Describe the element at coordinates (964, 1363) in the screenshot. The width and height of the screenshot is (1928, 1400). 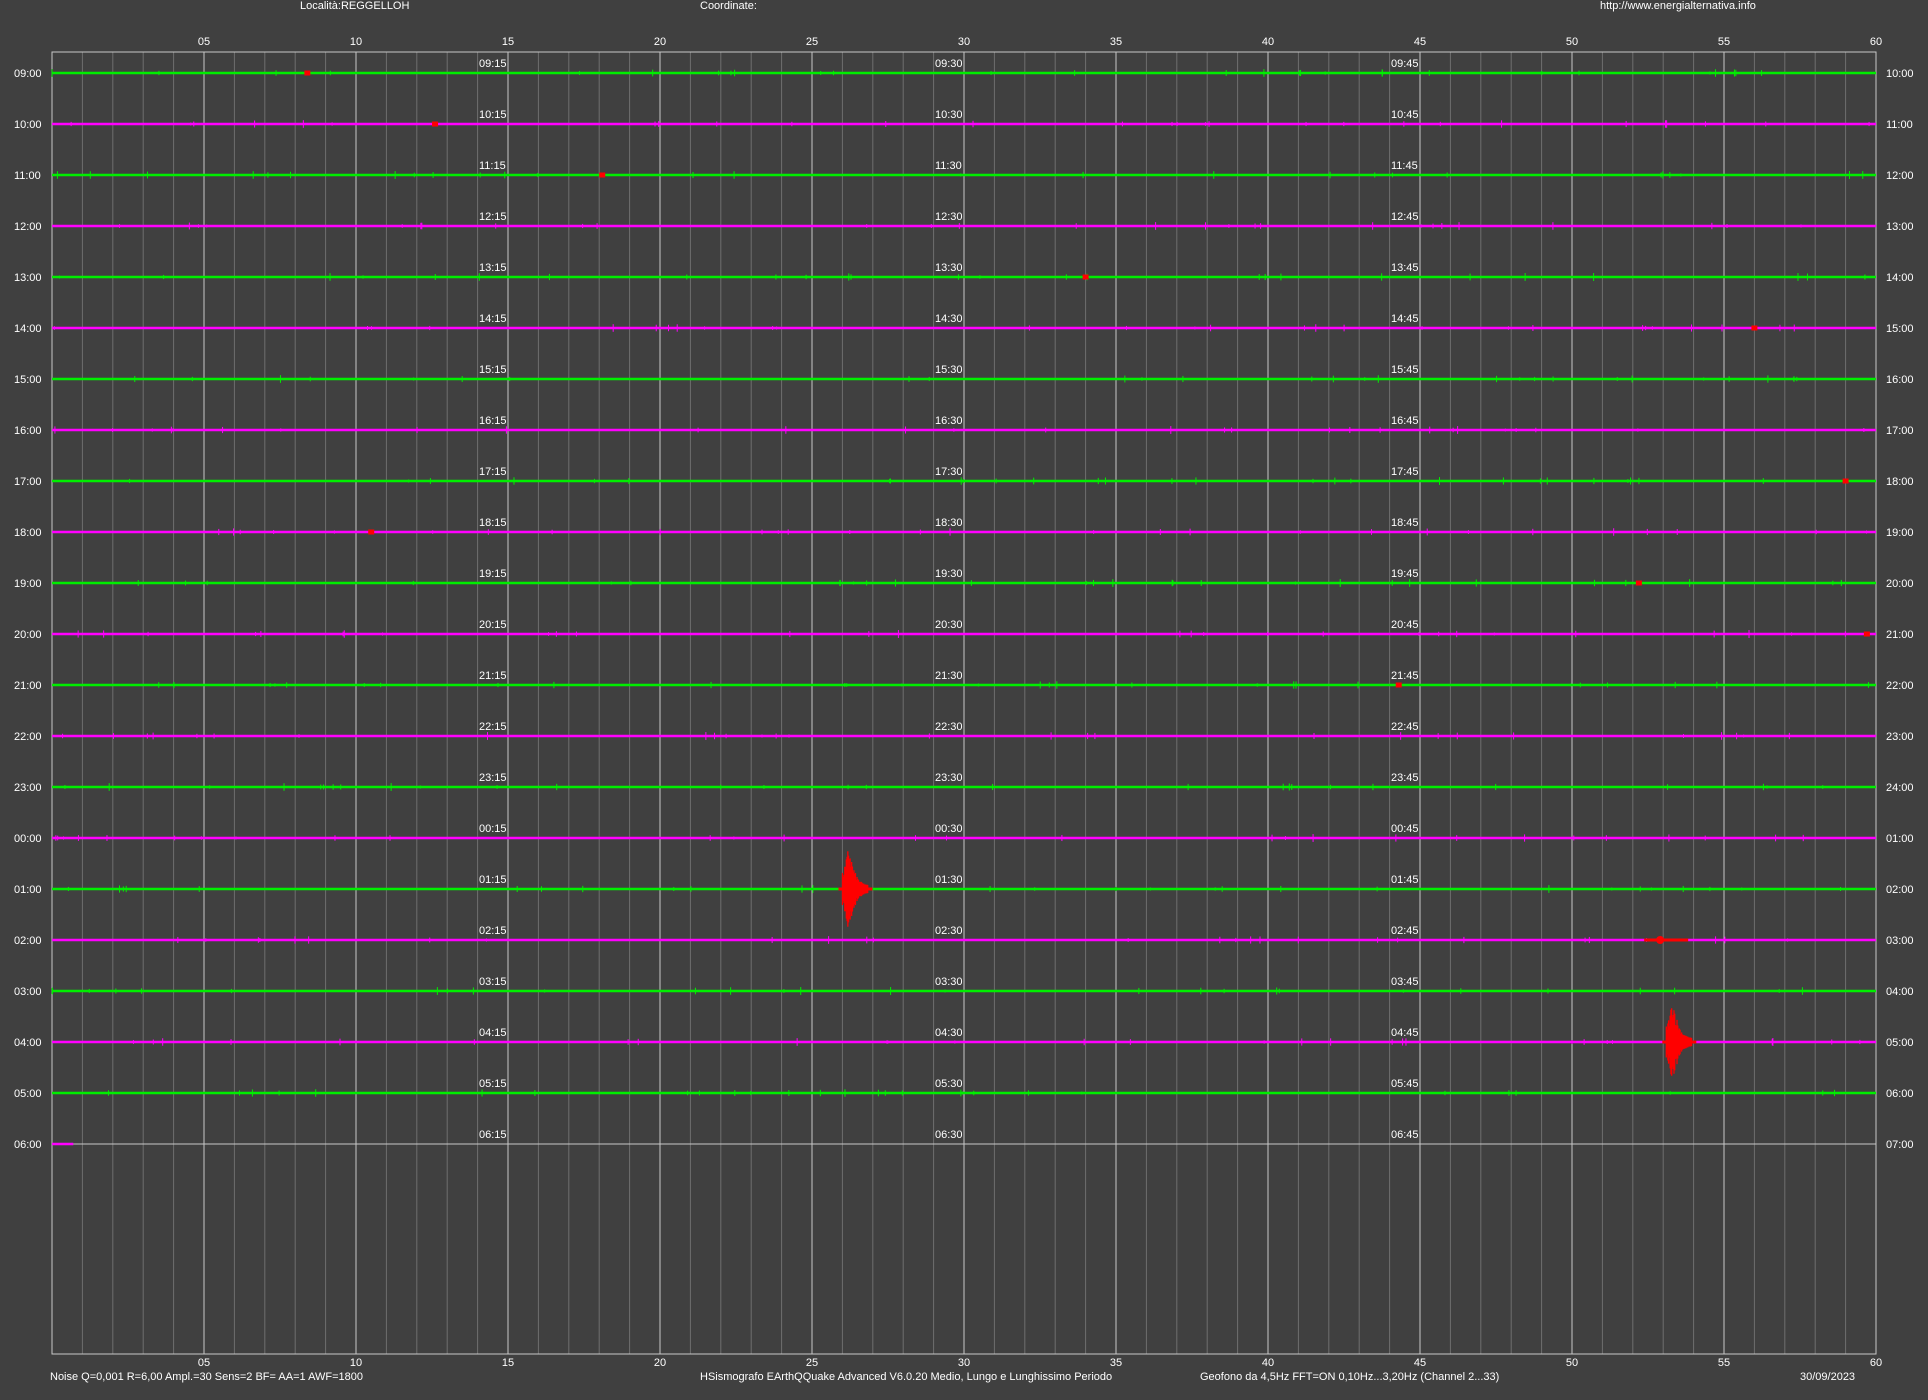
I see `x-tick-label-bottom: 30` at that location.